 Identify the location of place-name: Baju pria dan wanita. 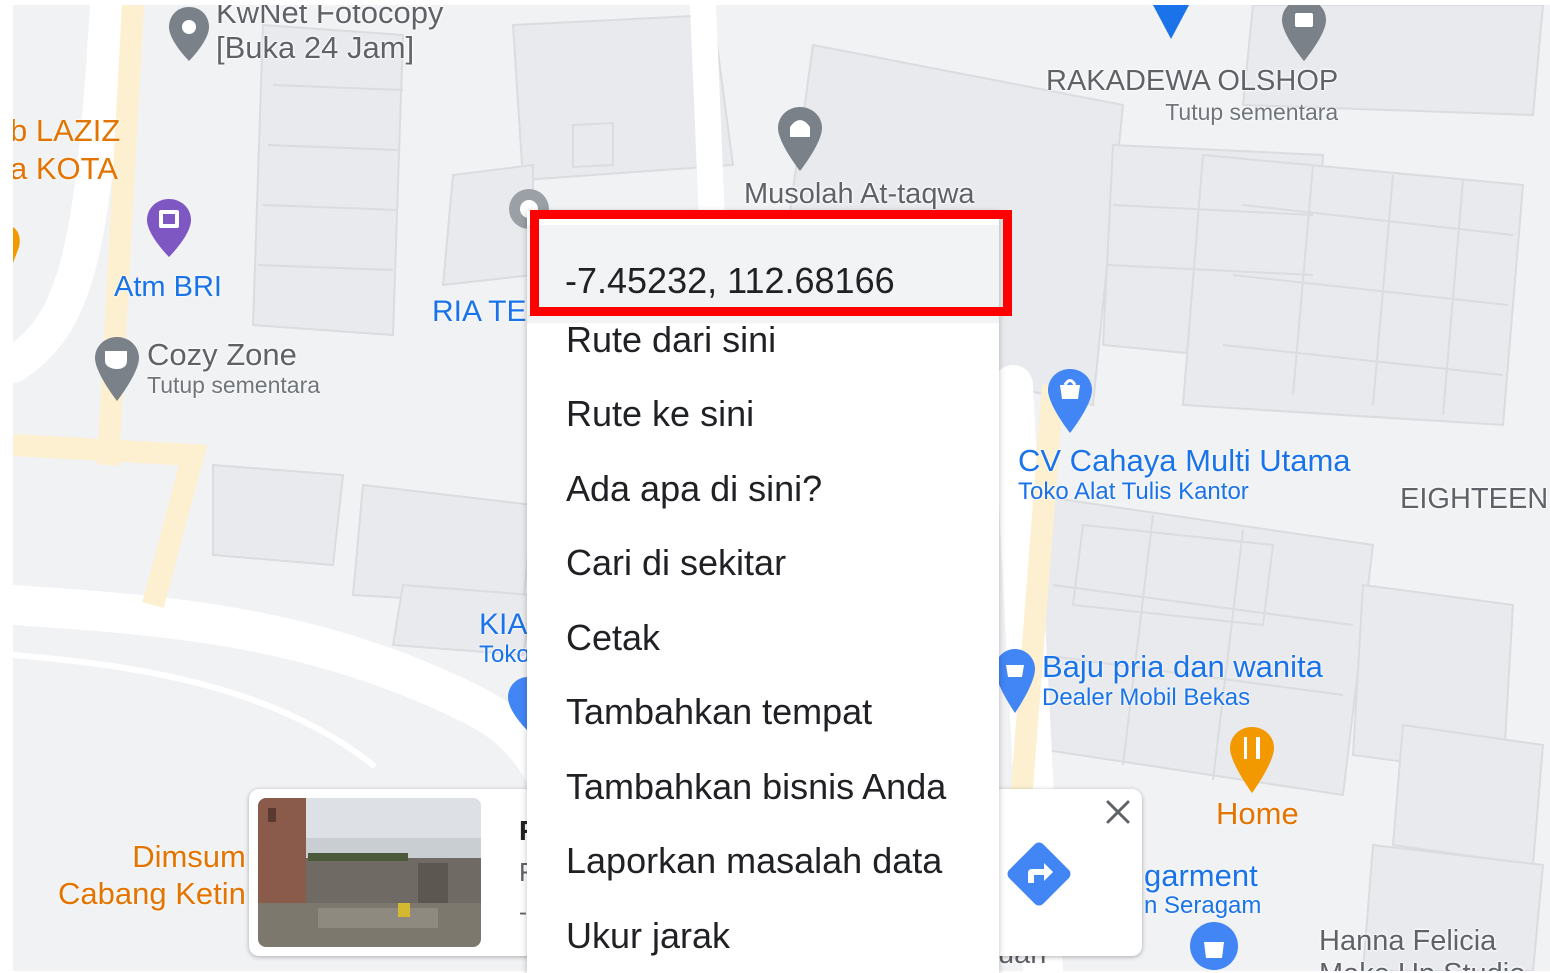
(1182, 666).